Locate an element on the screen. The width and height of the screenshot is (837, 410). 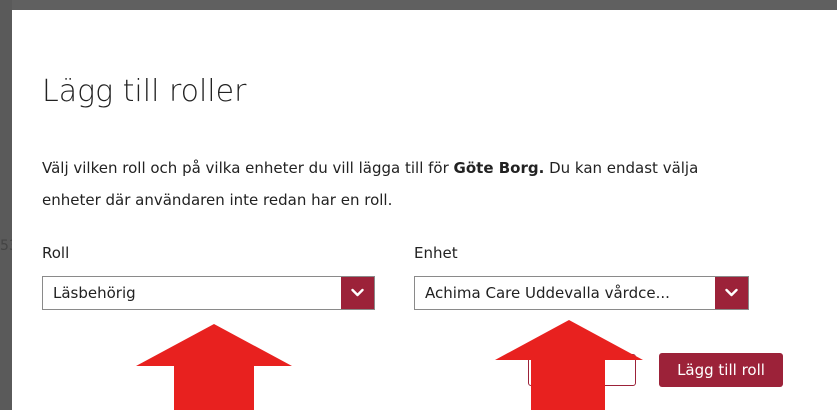
dialog-title: Lägg till roller is located at coordinates (144, 91).